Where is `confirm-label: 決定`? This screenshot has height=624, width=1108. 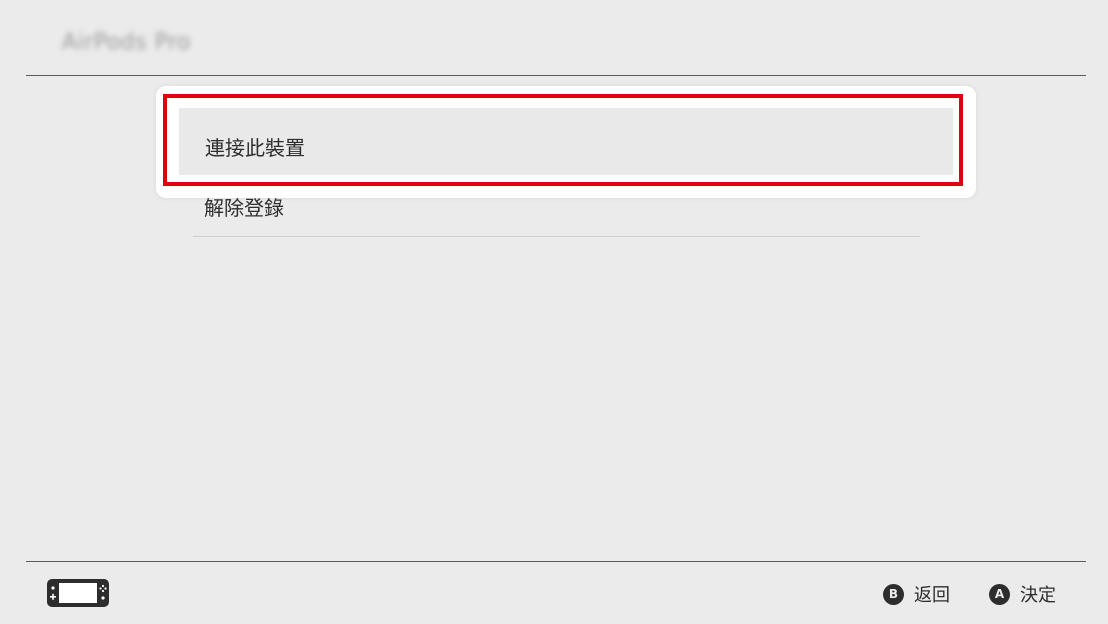 confirm-label: 決定 is located at coordinates (1038, 595).